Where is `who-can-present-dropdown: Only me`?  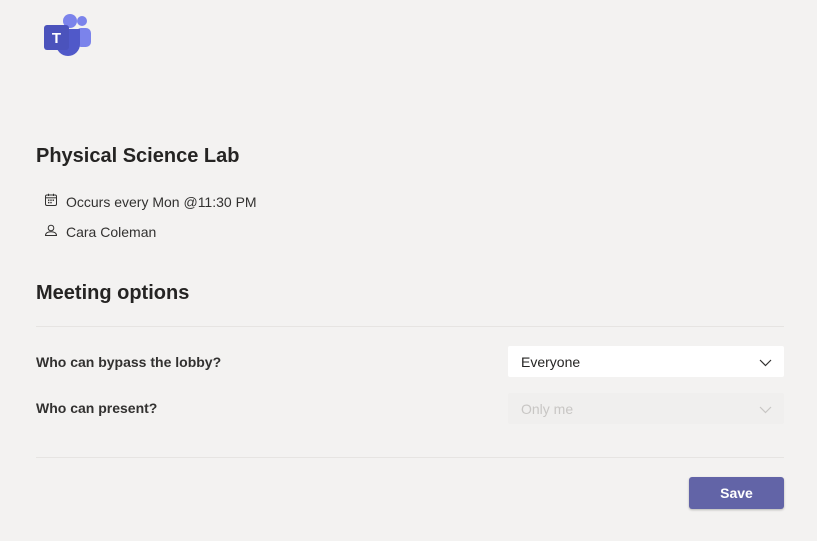
who-can-present-dropdown: Only me is located at coordinates (646, 408).